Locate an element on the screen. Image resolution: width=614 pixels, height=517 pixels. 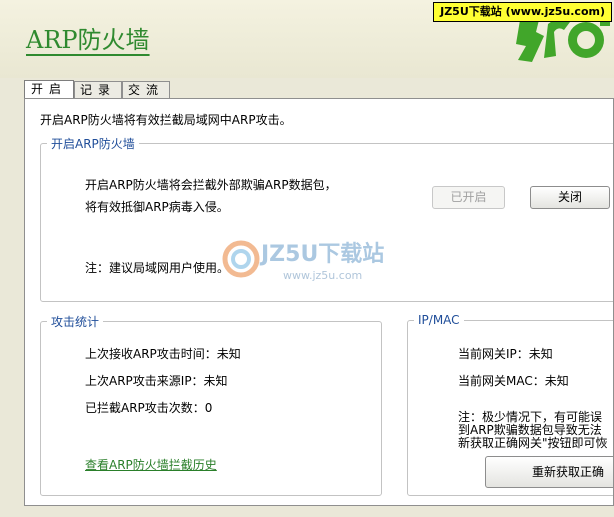
firewall-group-legend: 开启ARP防火墙 is located at coordinates (93, 144).